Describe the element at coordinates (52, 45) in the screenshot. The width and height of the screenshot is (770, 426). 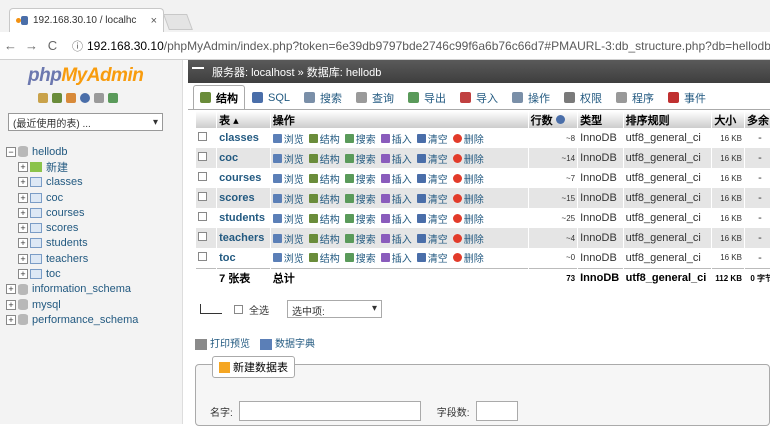
I see `reload-icon: C` at that location.